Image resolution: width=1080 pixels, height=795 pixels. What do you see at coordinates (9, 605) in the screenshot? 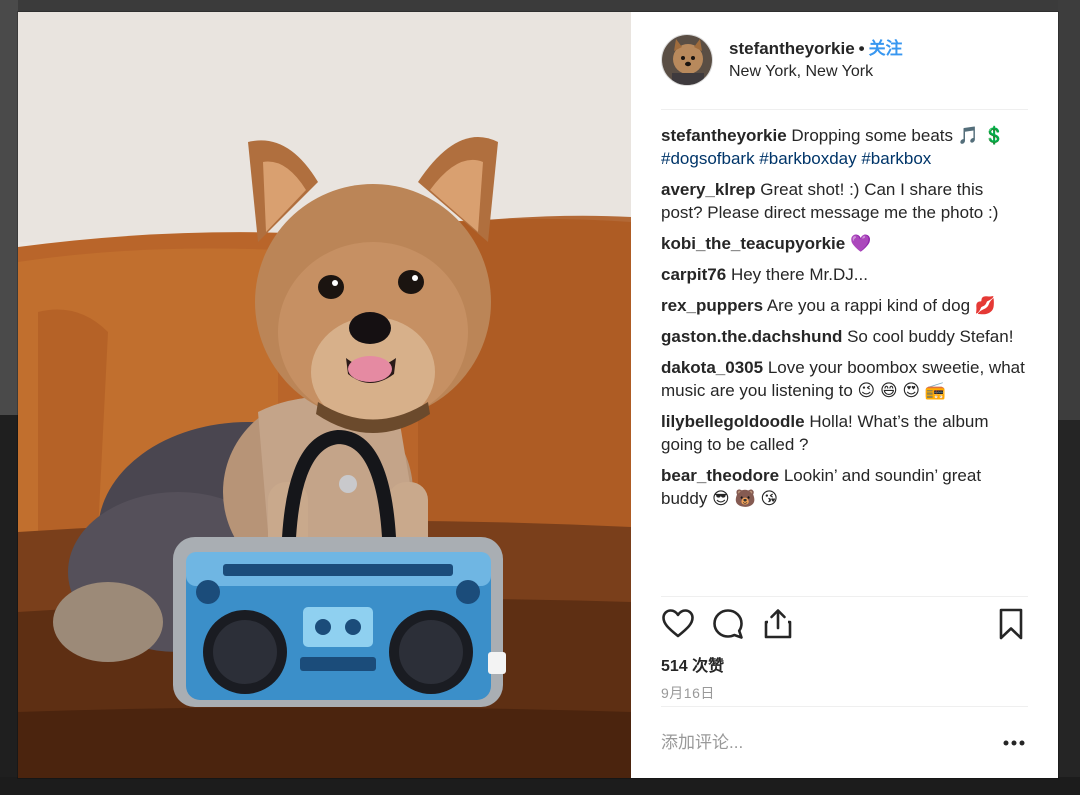
I see `backdrop-left-lower` at bounding box center [9, 605].